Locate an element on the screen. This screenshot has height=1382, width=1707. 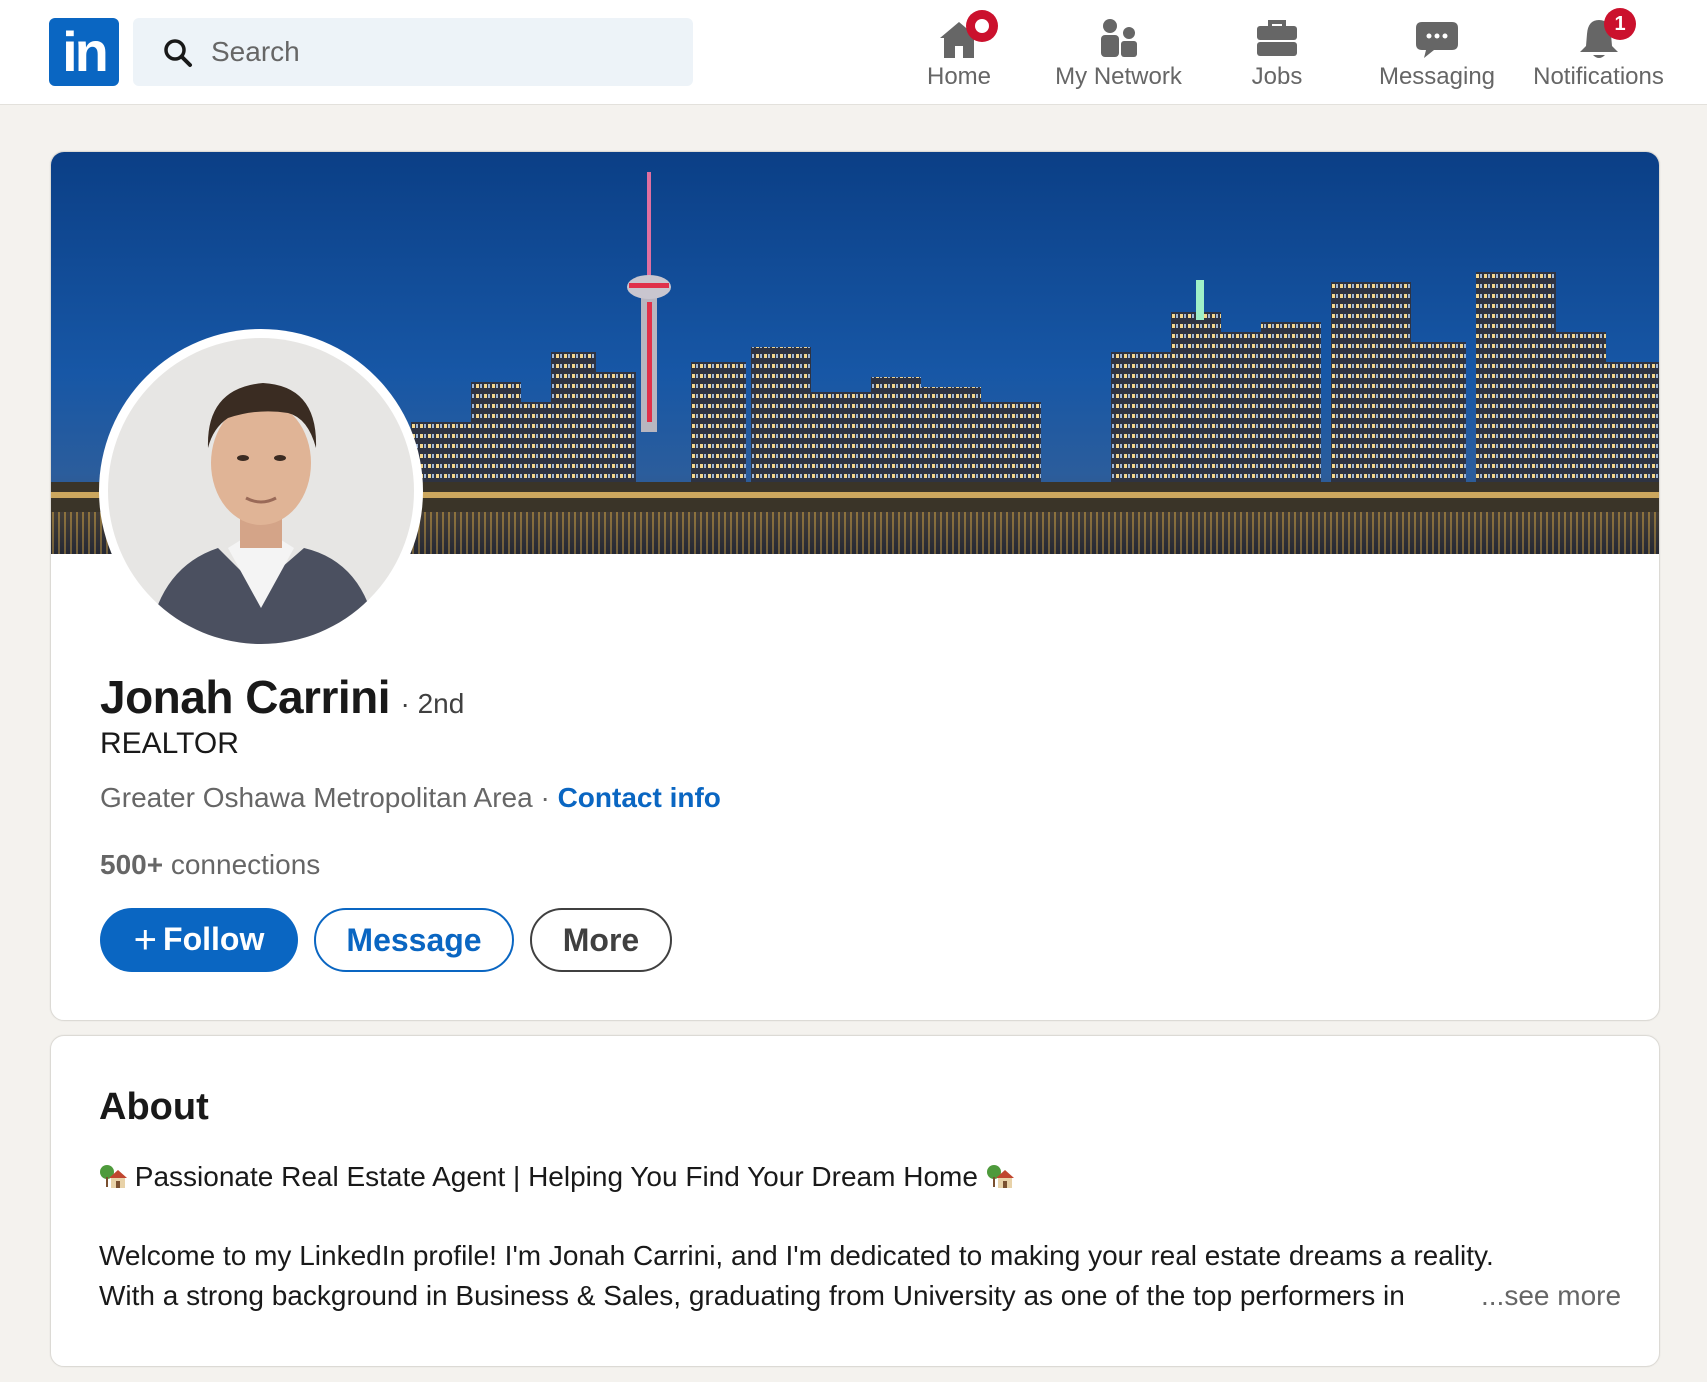
follow-label: Follow is located at coordinates (214, 938).